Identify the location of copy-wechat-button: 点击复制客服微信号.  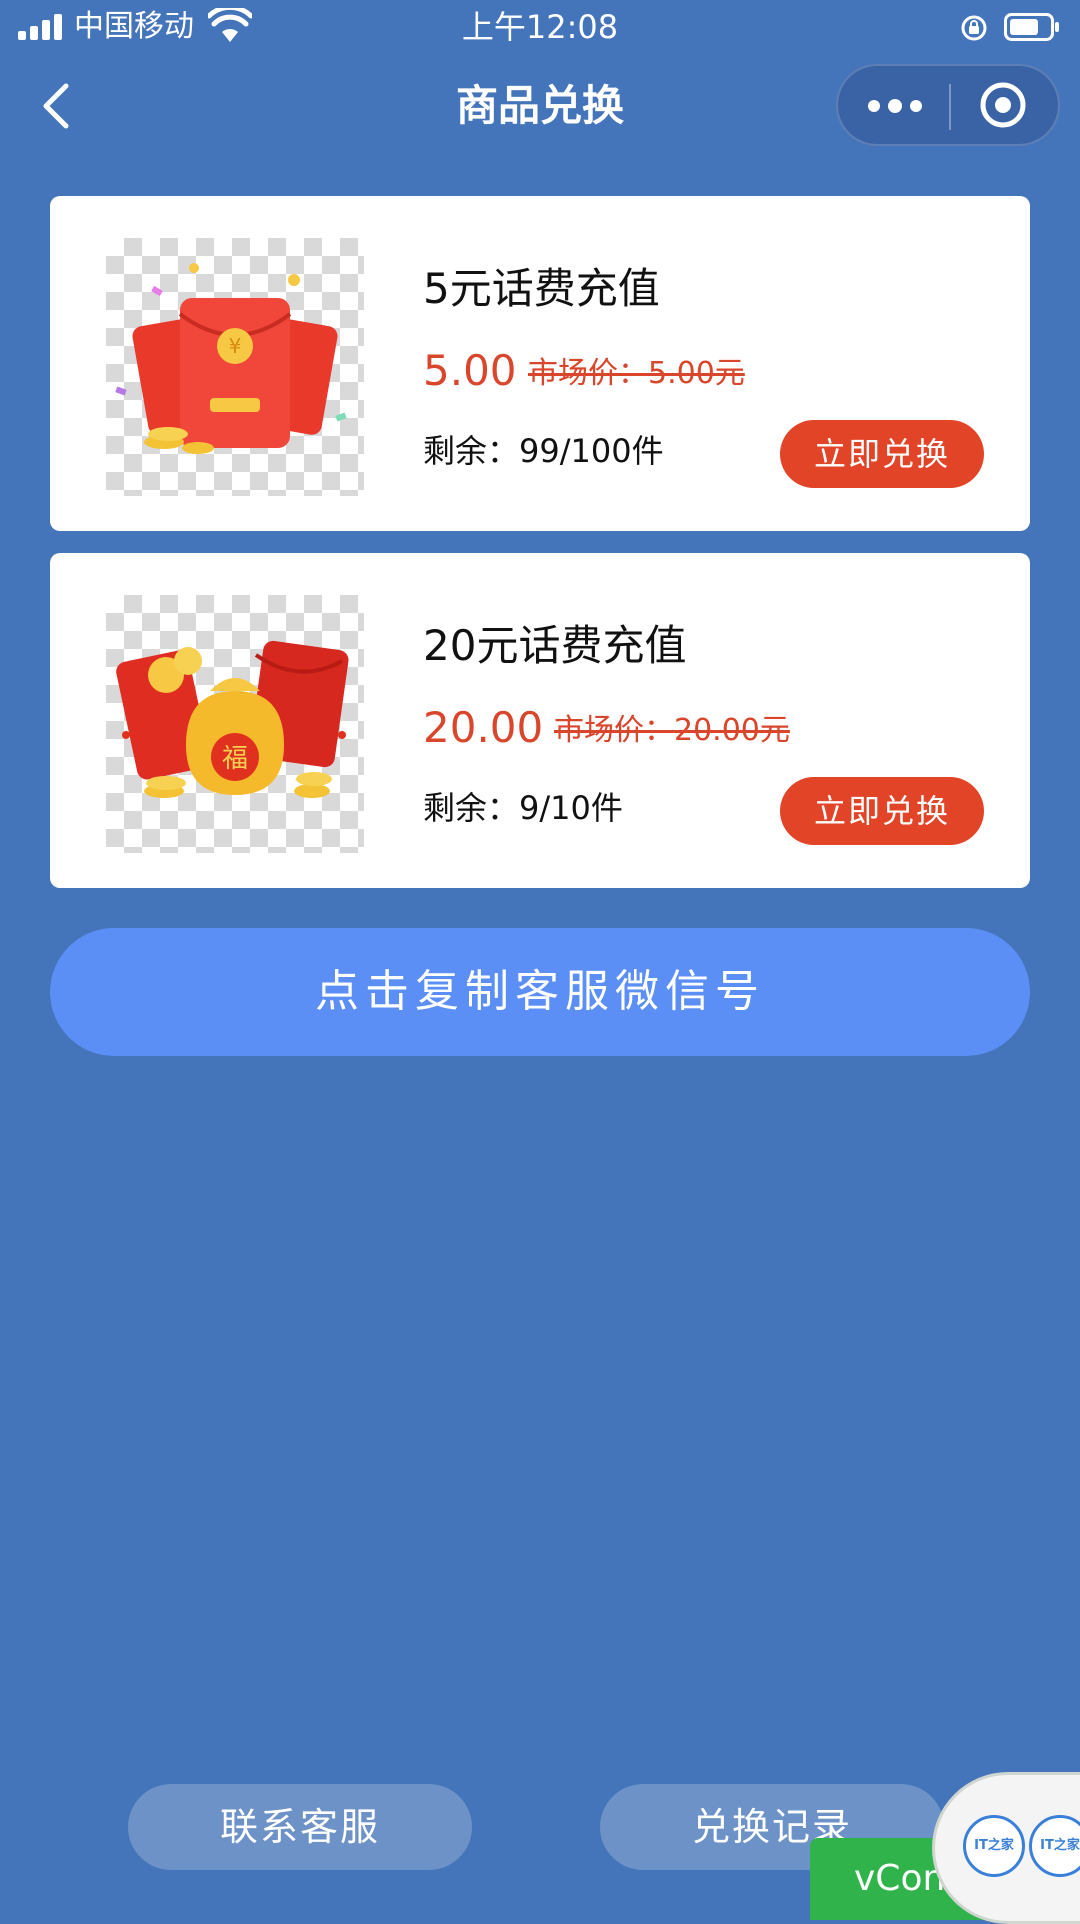
(540, 992).